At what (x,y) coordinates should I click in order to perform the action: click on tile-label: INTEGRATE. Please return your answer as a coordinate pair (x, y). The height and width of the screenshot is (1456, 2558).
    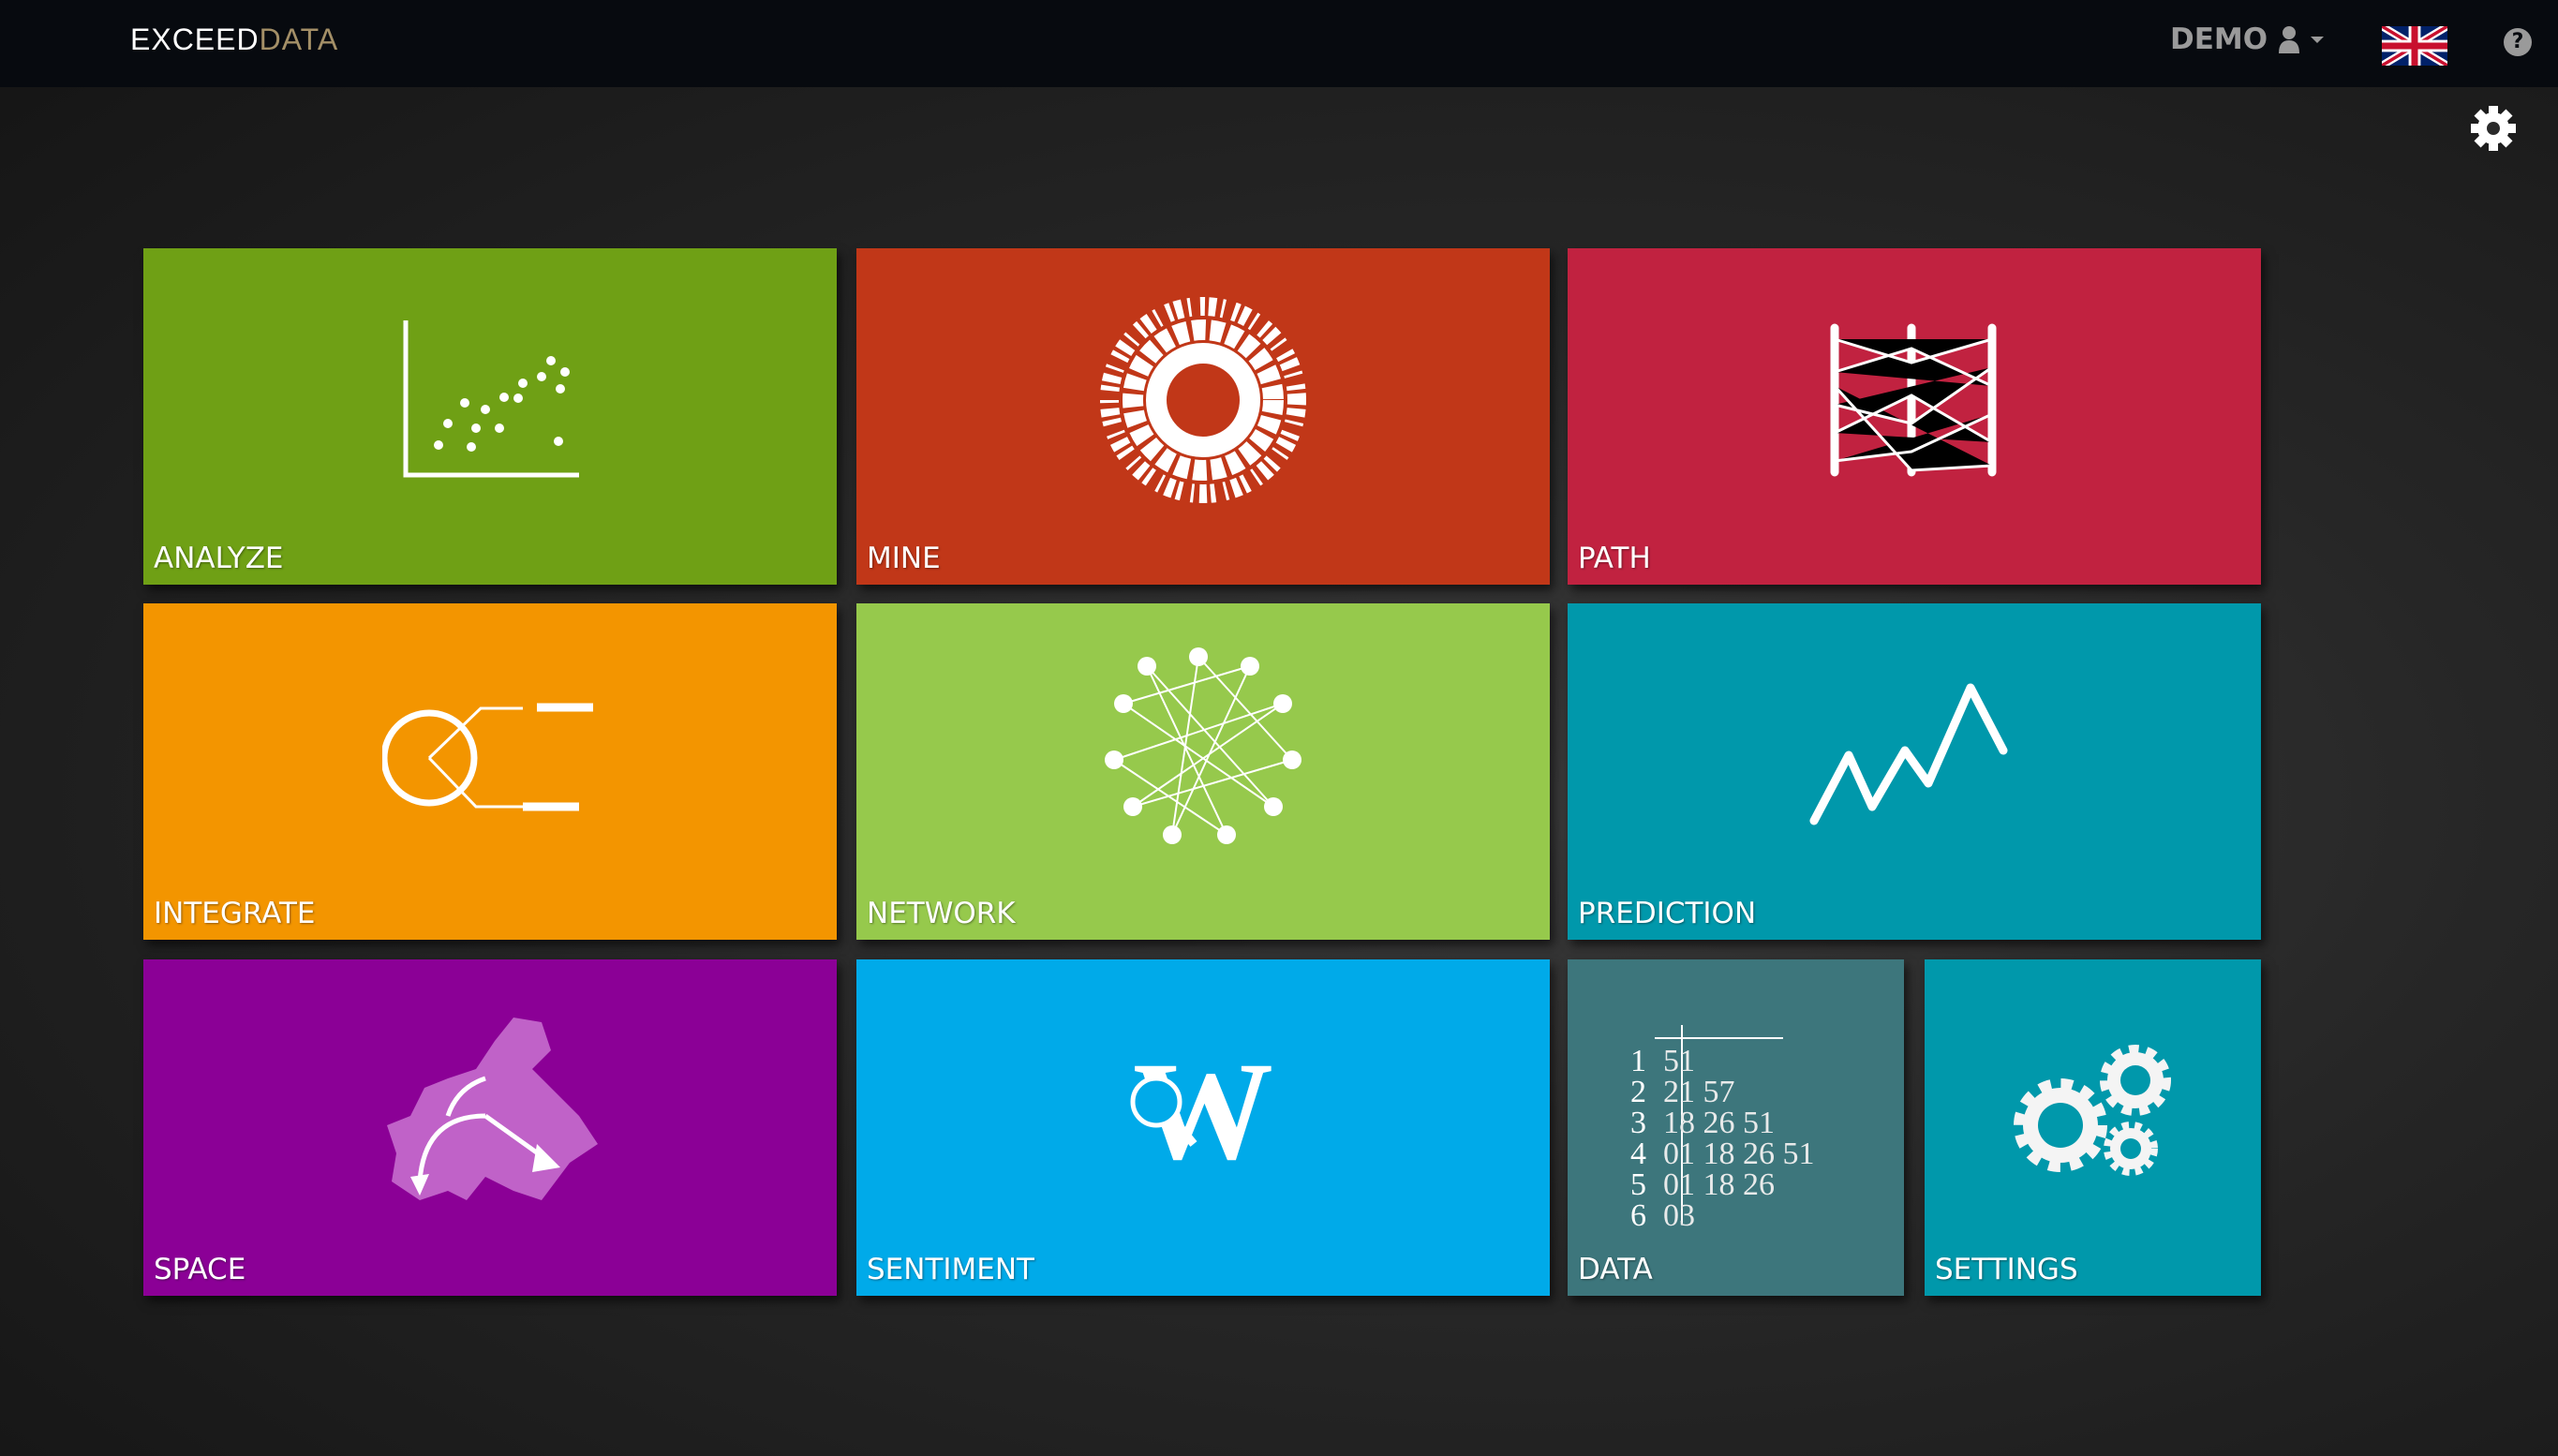
    Looking at the image, I should click on (235, 913).